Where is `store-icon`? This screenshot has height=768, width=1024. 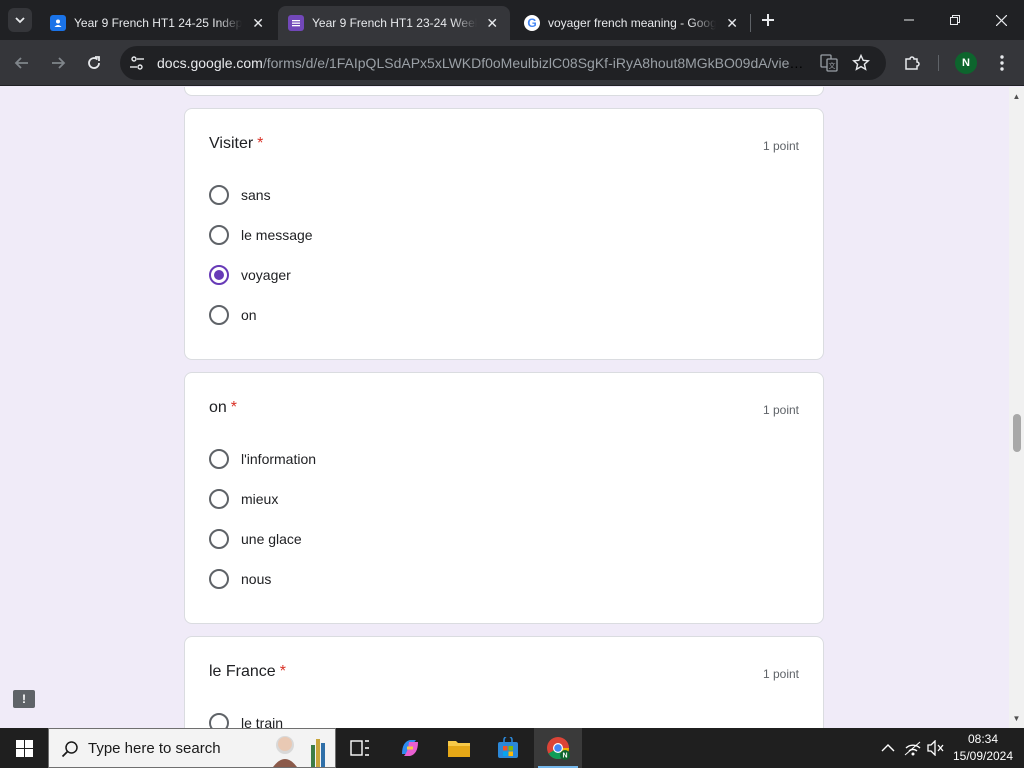 store-icon is located at coordinates (508, 747).